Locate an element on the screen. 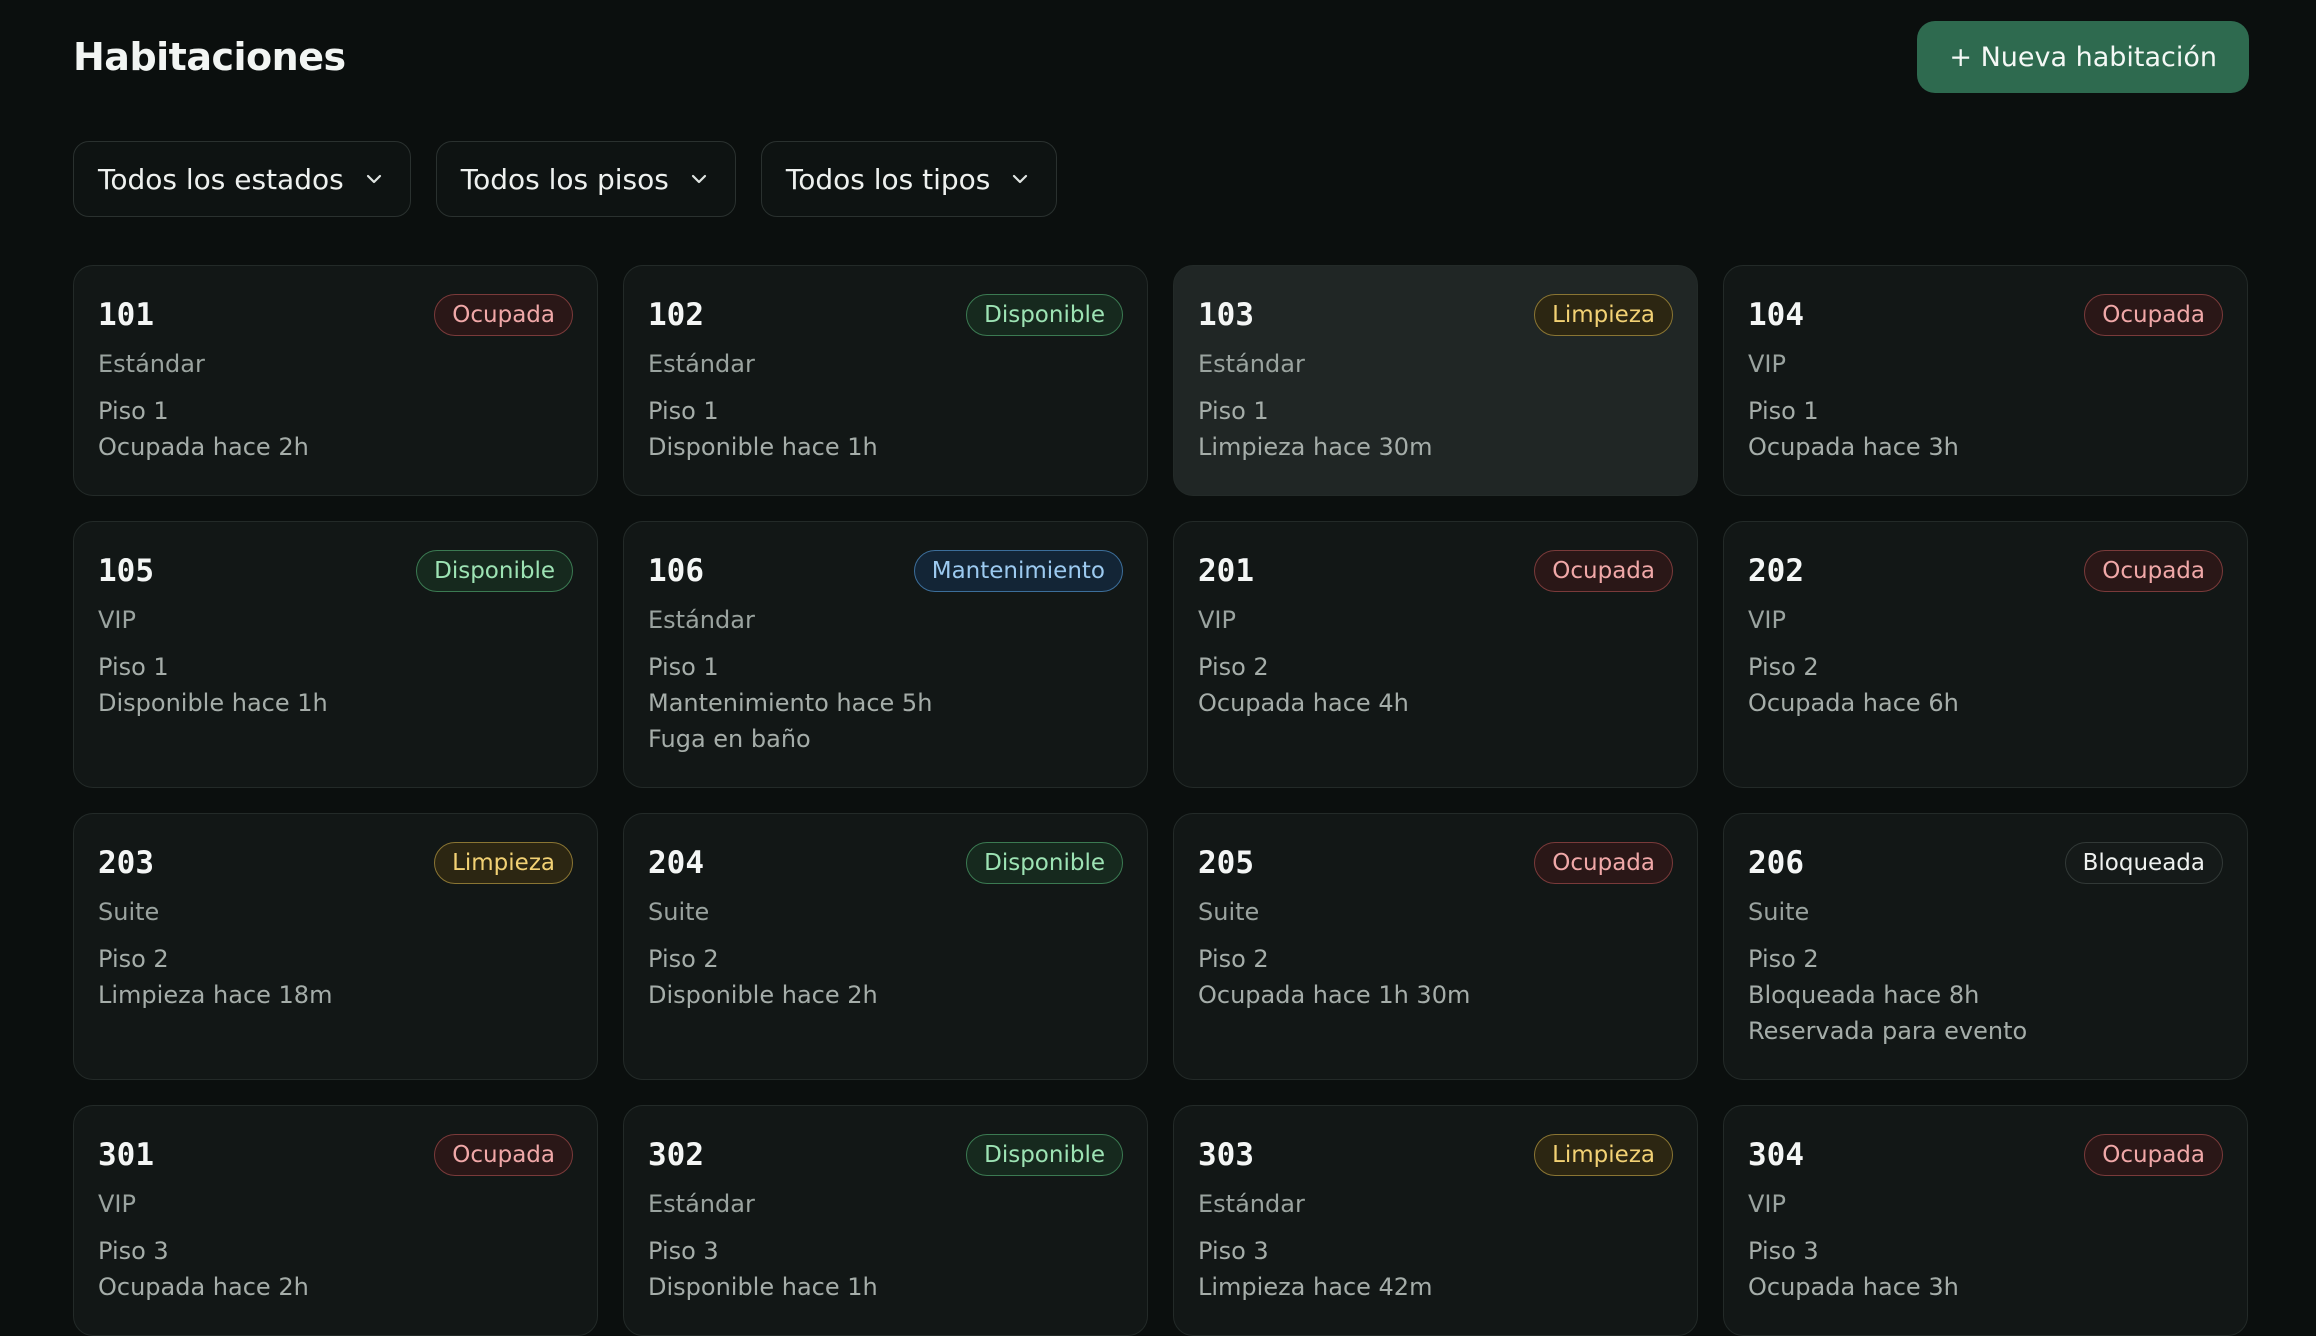  status-badge: Mantenimiento is located at coordinates (1018, 571).